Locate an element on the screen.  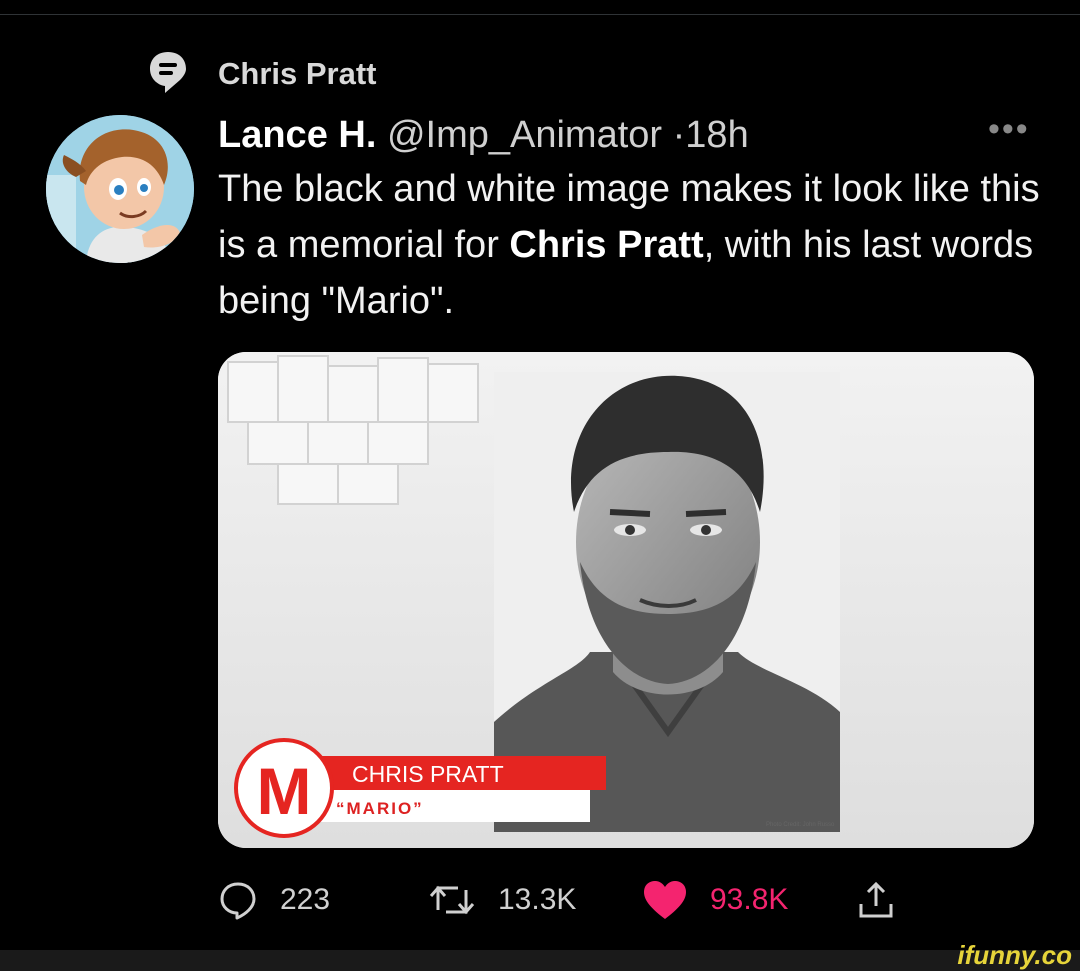
display-name: Lance H. is located at coordinates (297, 135).